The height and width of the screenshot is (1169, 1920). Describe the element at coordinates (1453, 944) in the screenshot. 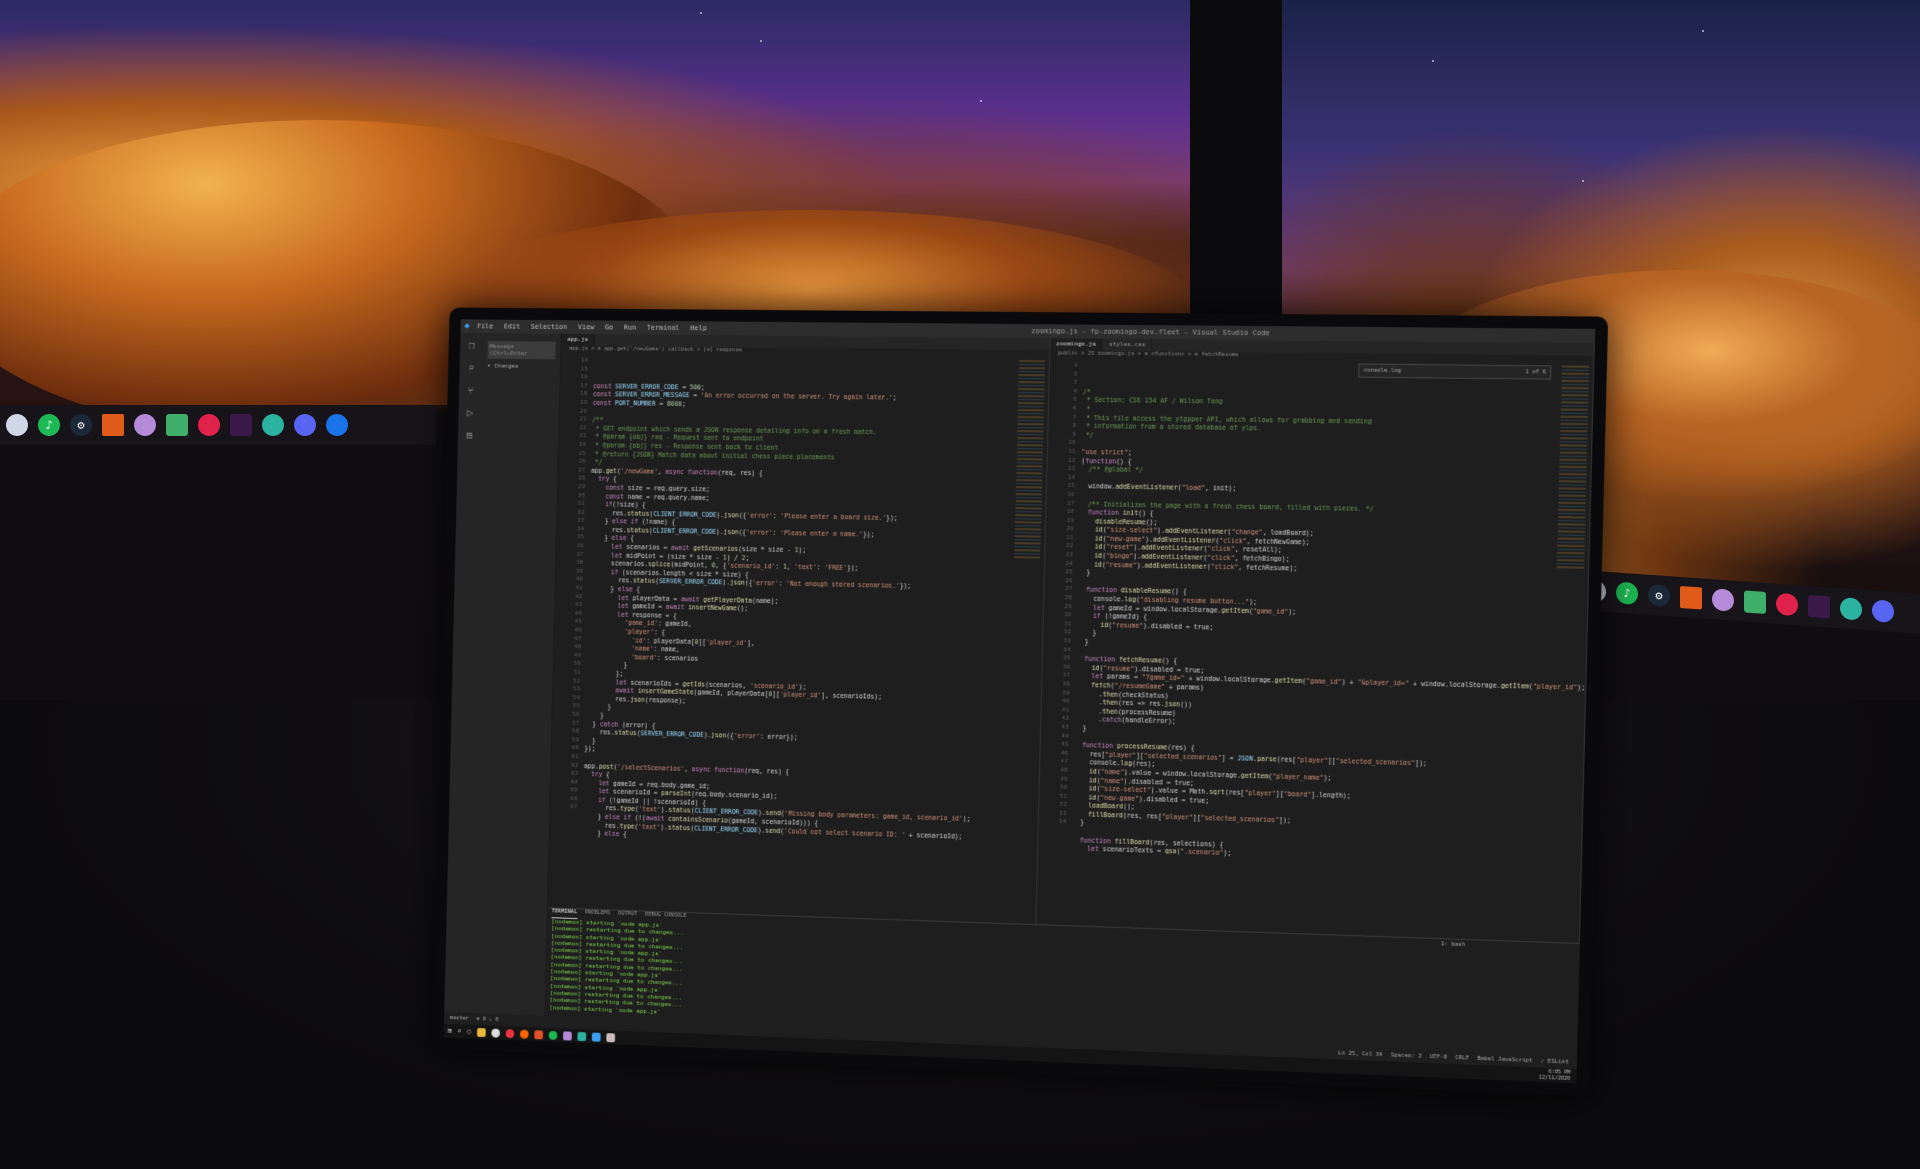

I see `terminal-shell-select: 1: bash` at that location.